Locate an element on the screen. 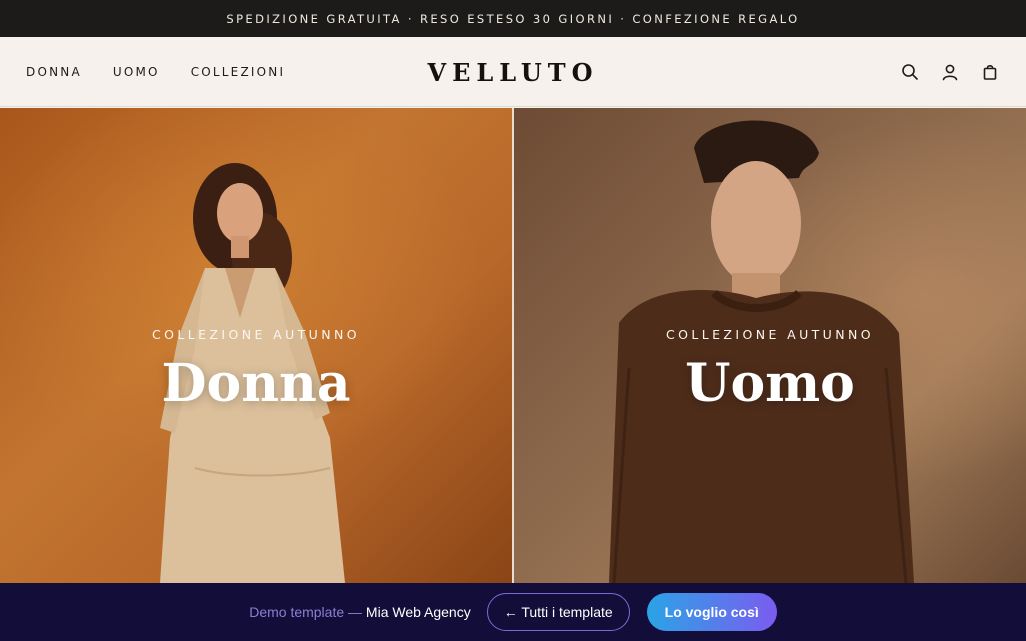  demo-label: Demo template — Mia Web Agency is located at coordinates (360, 612).